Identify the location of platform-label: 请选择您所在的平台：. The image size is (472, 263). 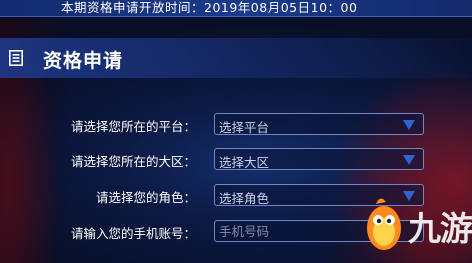
(133, 126).